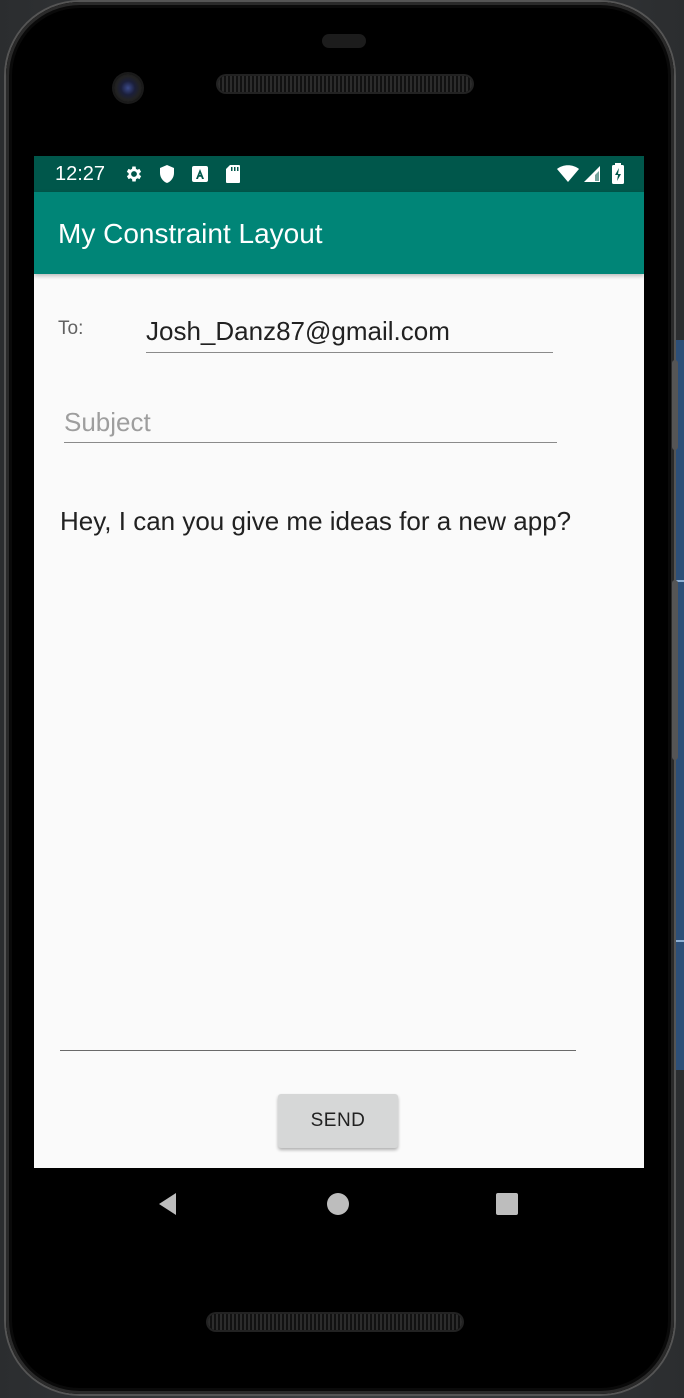  What do you see at coordinates (507, 1204) in the screenshot?
I see `recents-icon` at bounding box center [507, 1204].